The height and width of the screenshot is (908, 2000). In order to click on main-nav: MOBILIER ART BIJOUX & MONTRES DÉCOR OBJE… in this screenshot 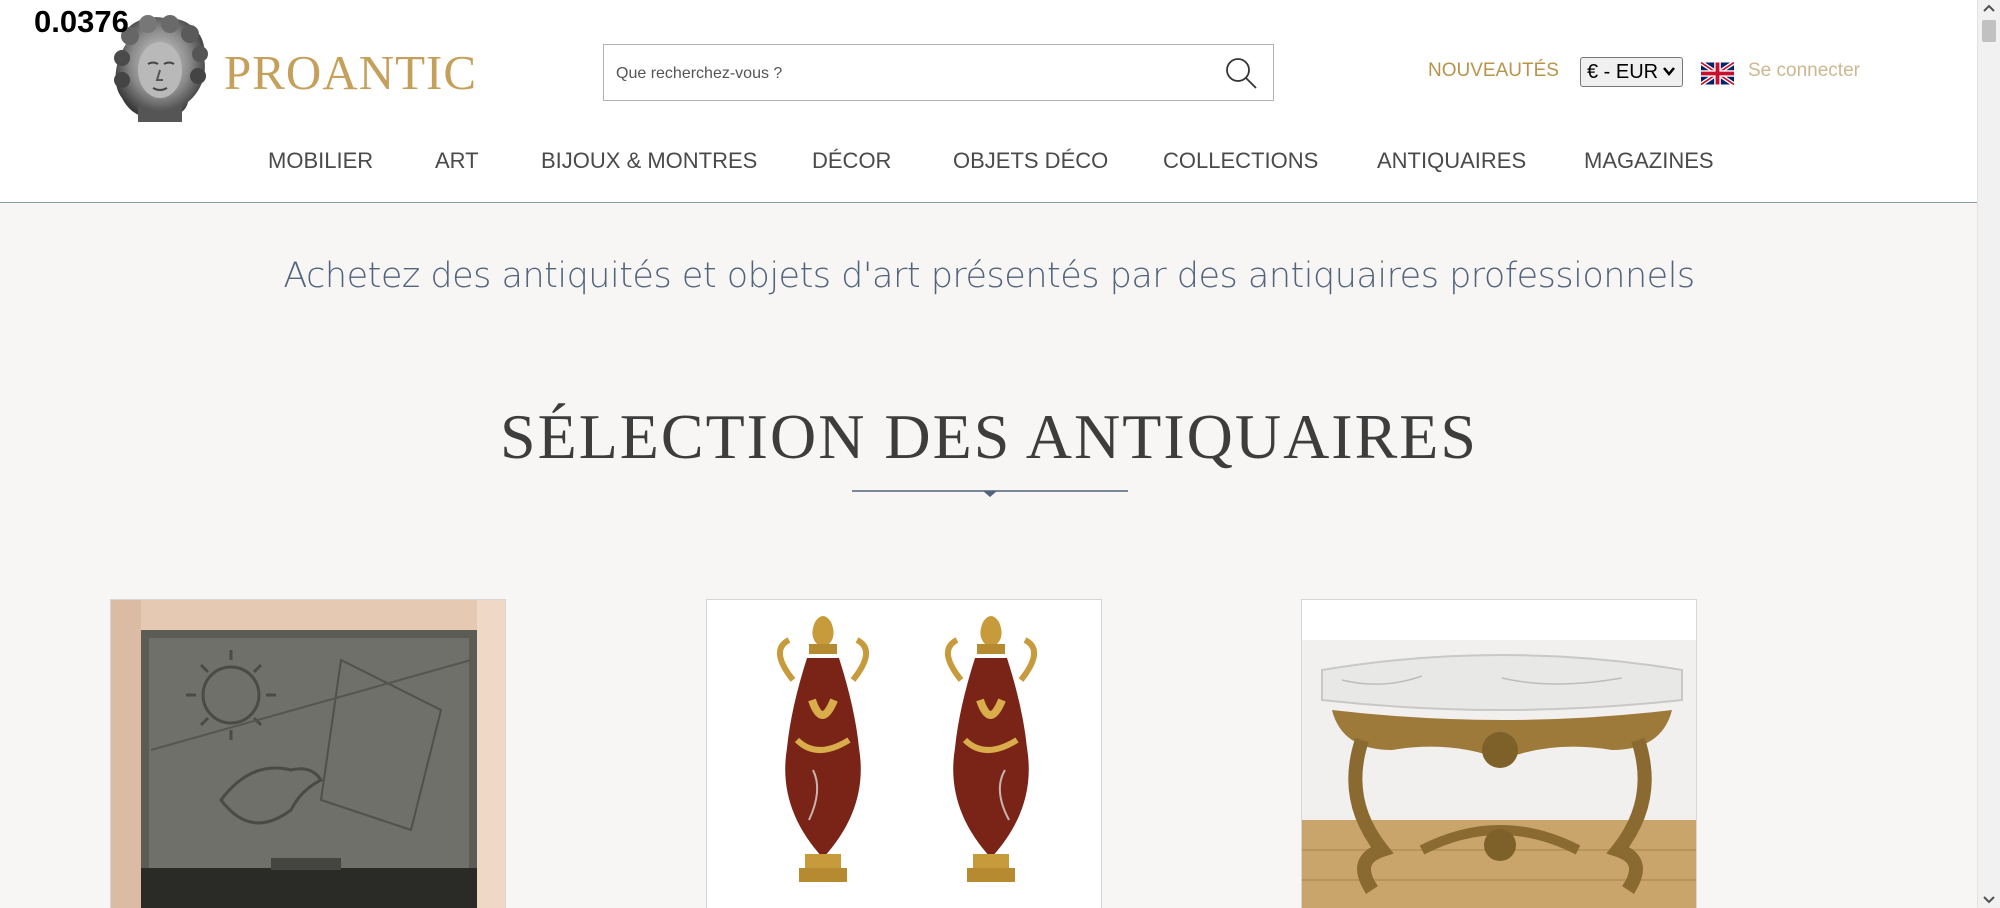, I will do `click(989, 163)`.